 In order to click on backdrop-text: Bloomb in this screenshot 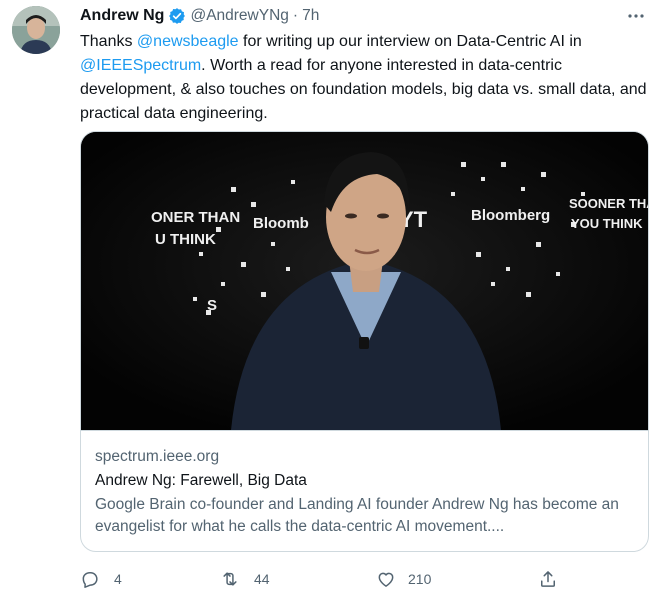, I will do `click(281, 223)`.